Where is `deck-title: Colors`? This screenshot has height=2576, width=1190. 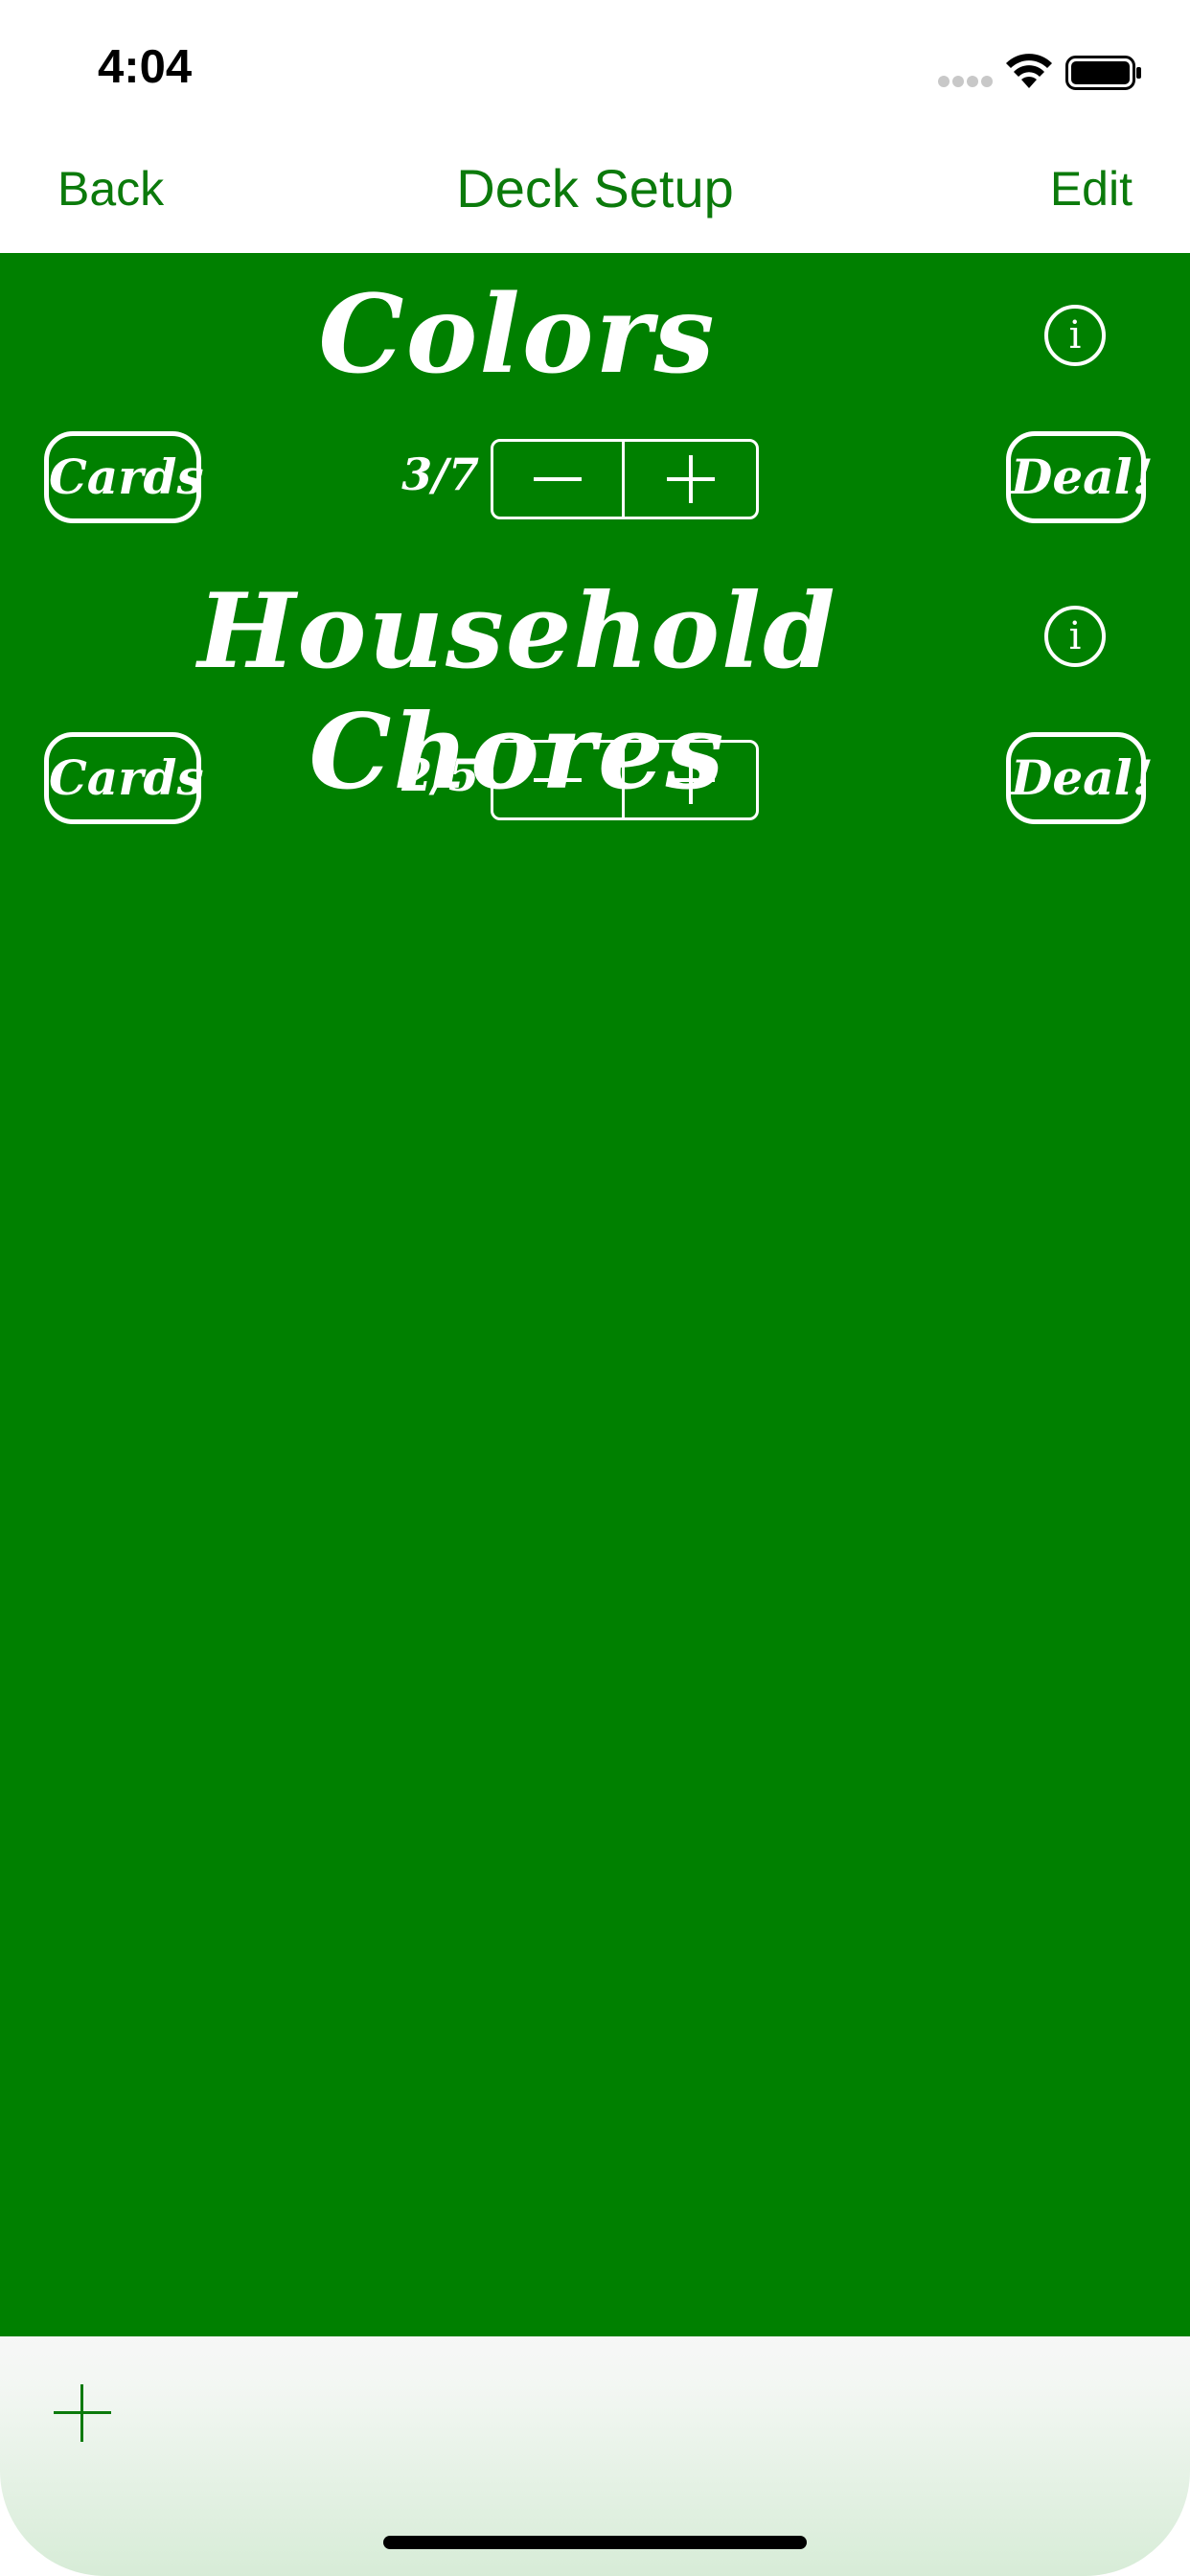
deck-title: Colors is located at coordinates (517, 335).